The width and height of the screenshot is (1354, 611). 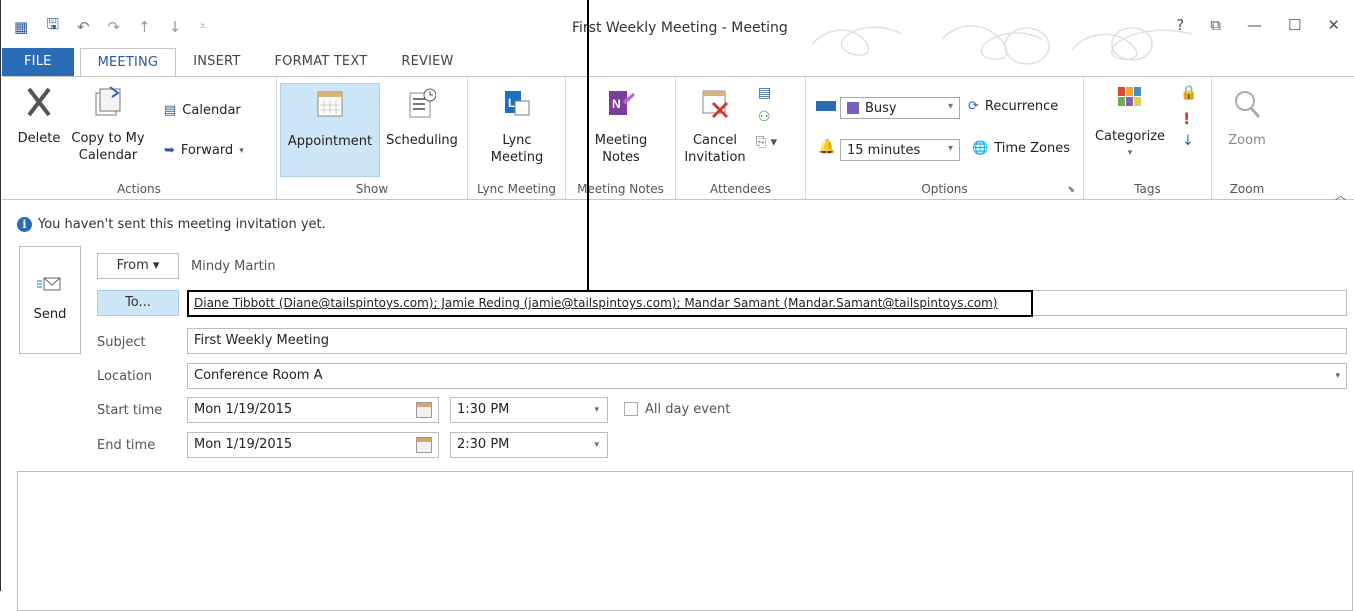 I want to click on tab-format-text: FORMAT TEXT, so click(x=320, y=62).